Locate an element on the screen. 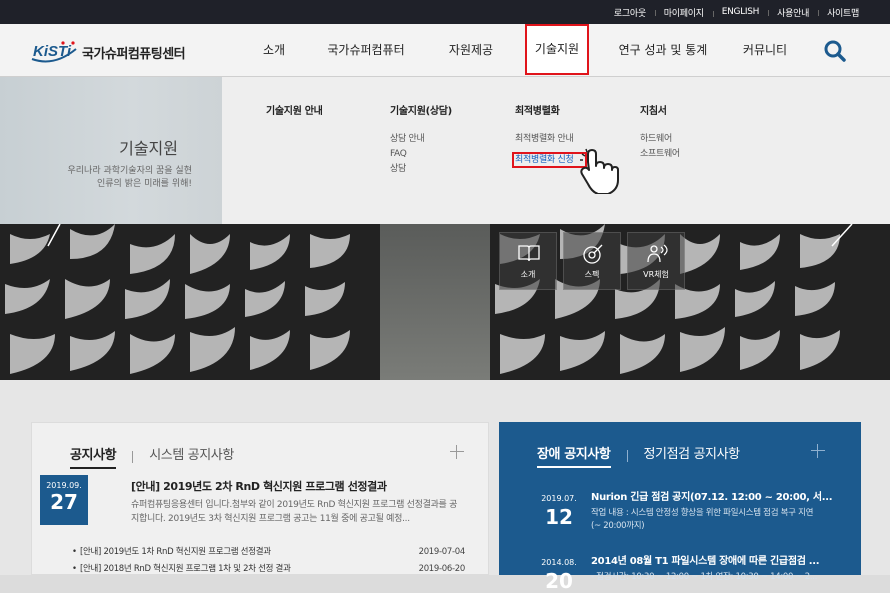 This screenshot has height=593, width=890. dropdown-col-guide: 기술지원 안내 is located at coordinates (294, 117).